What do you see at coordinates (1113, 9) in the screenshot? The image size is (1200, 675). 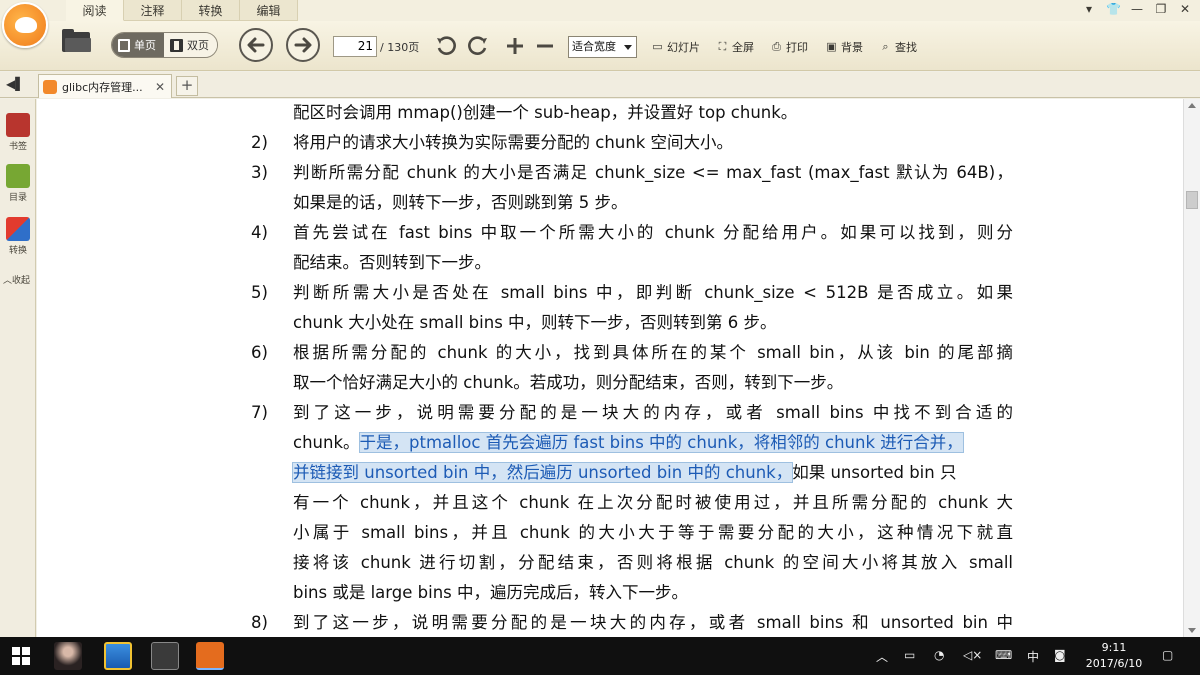 I see `skin-icon: 👕` at bounding box center [1113, 9].